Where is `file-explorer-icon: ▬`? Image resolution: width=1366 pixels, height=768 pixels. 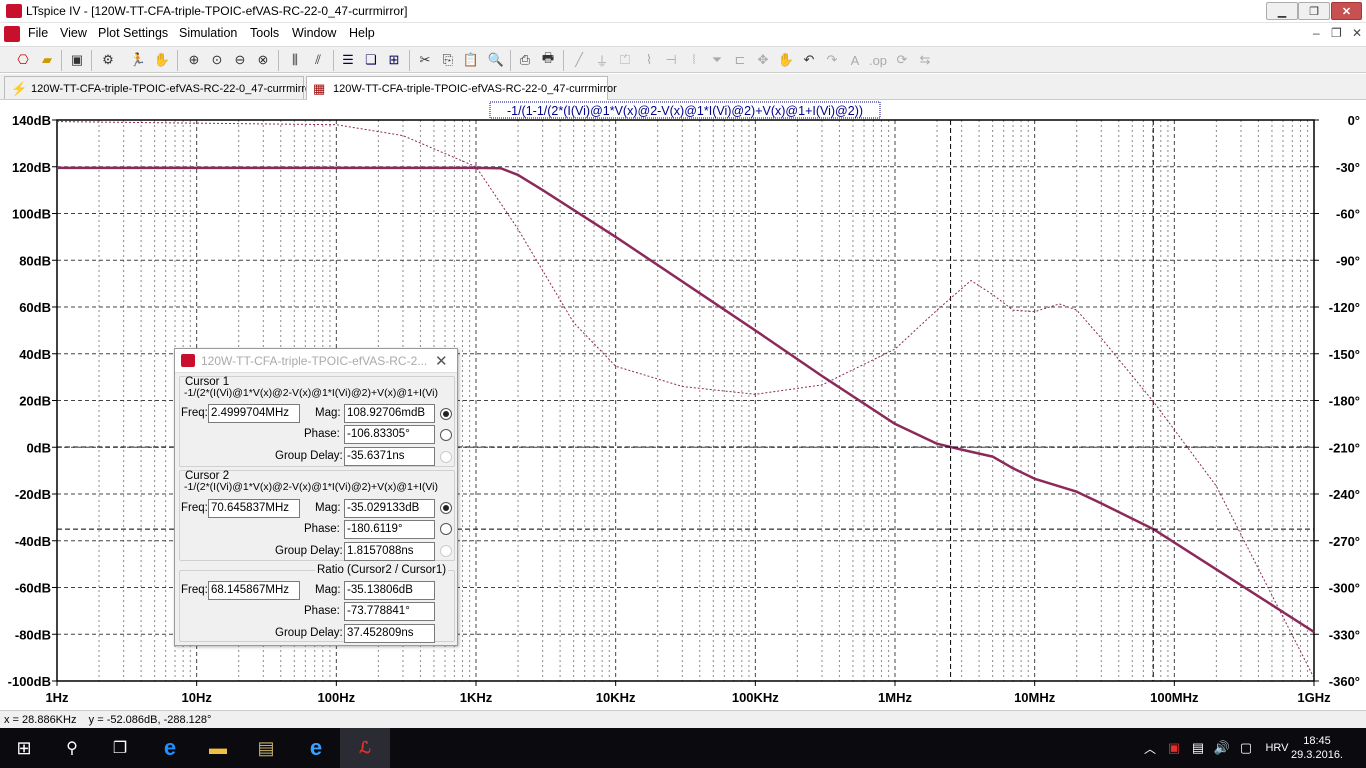
file-explorer-icon: ▬ is located at coordinates (218, 748).